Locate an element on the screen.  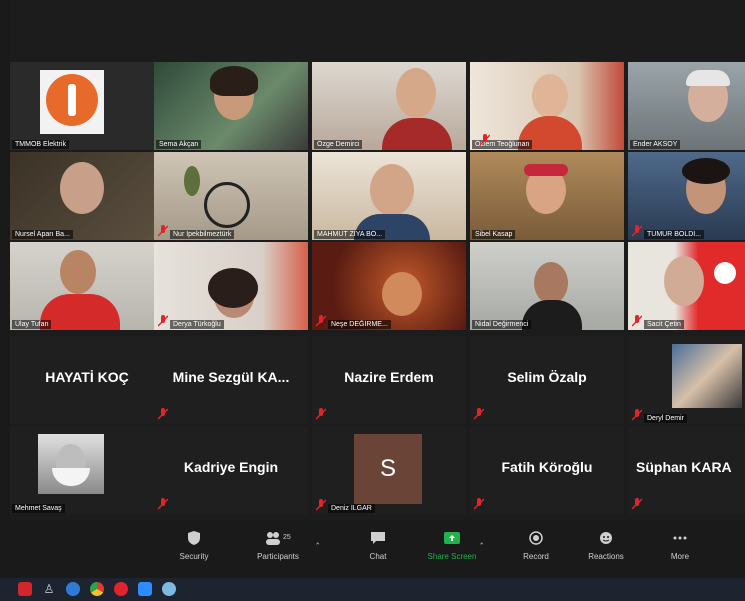
participant-tile: Nur İpekbilmeztürk is located at coordinates (231, 196).